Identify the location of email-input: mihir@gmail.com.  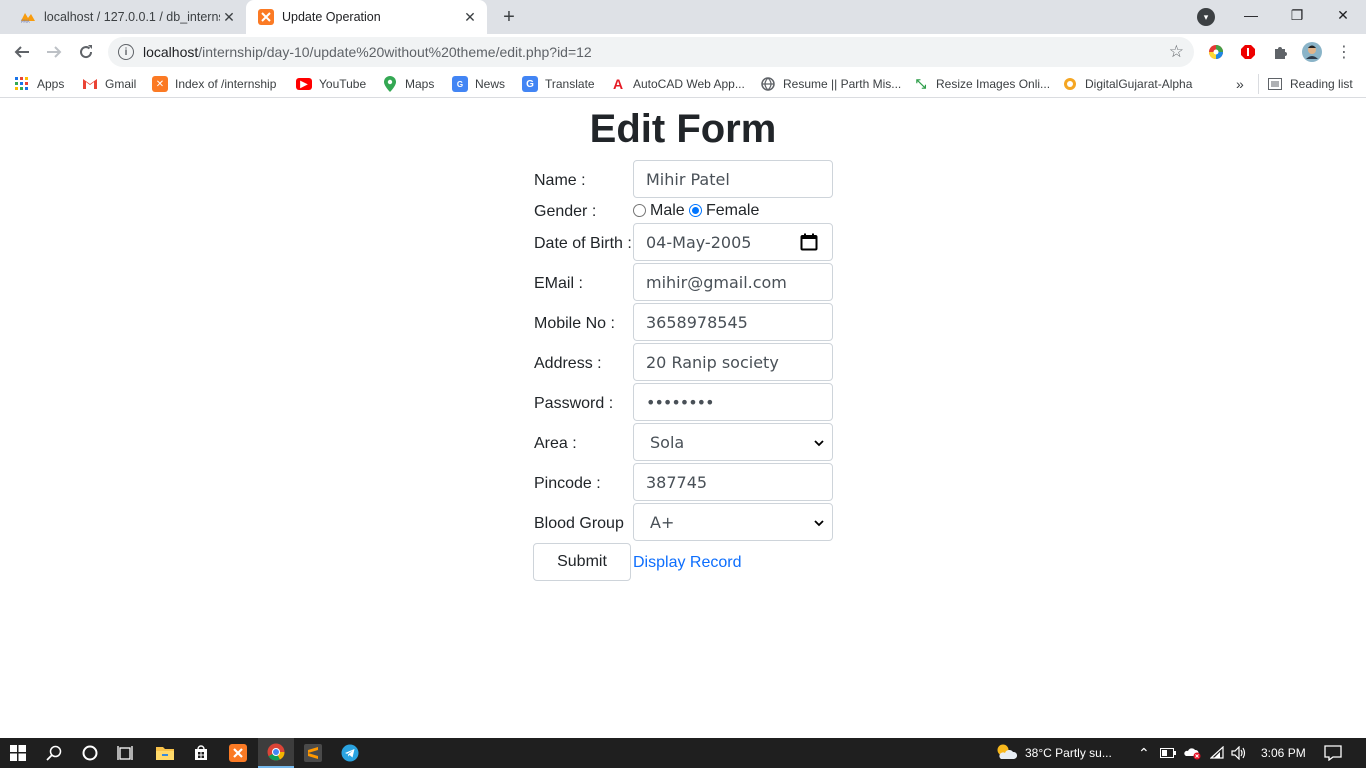
(733, 282).